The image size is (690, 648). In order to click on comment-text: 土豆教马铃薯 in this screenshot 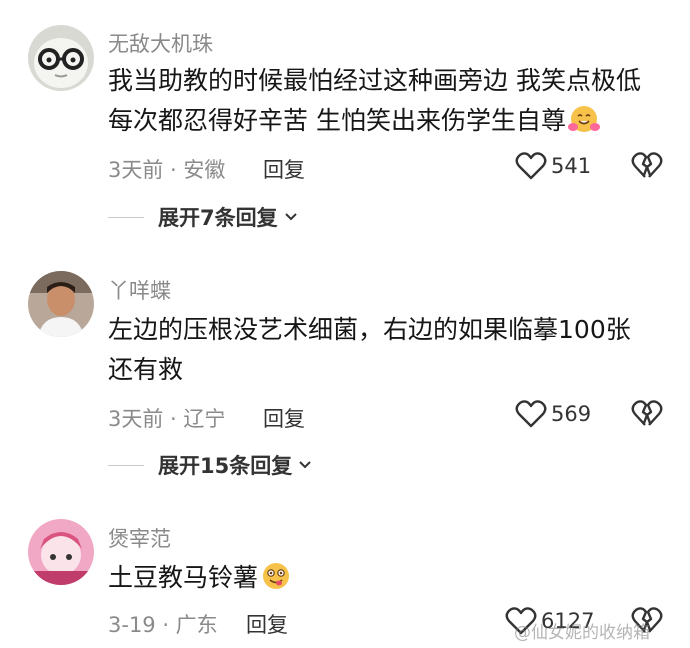, I will do `click(388, 580)`.